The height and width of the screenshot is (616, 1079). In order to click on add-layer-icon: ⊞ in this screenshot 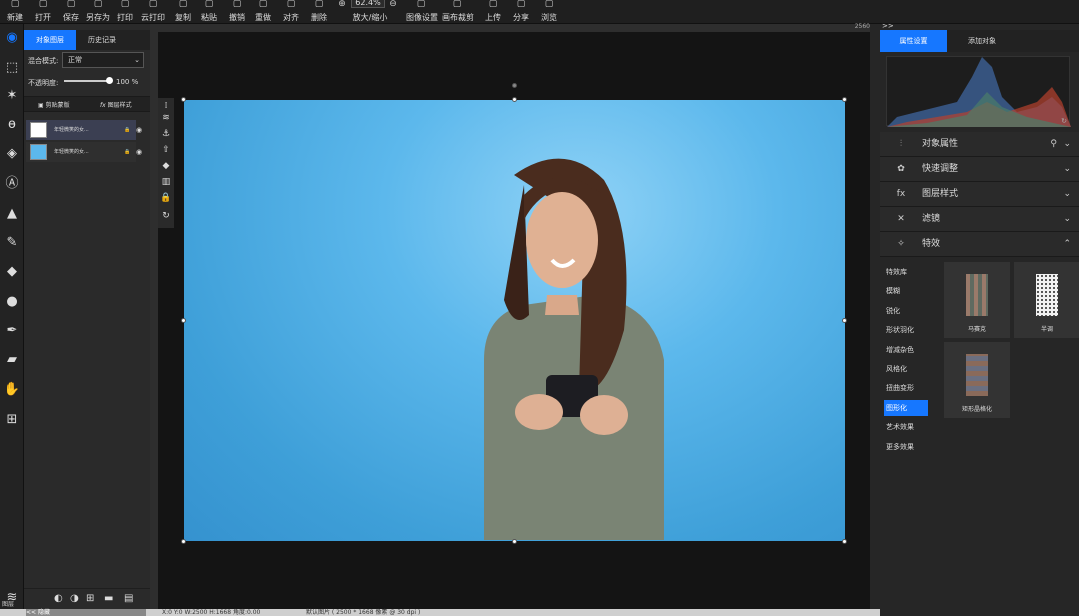, I will do `click(90, 598)`.